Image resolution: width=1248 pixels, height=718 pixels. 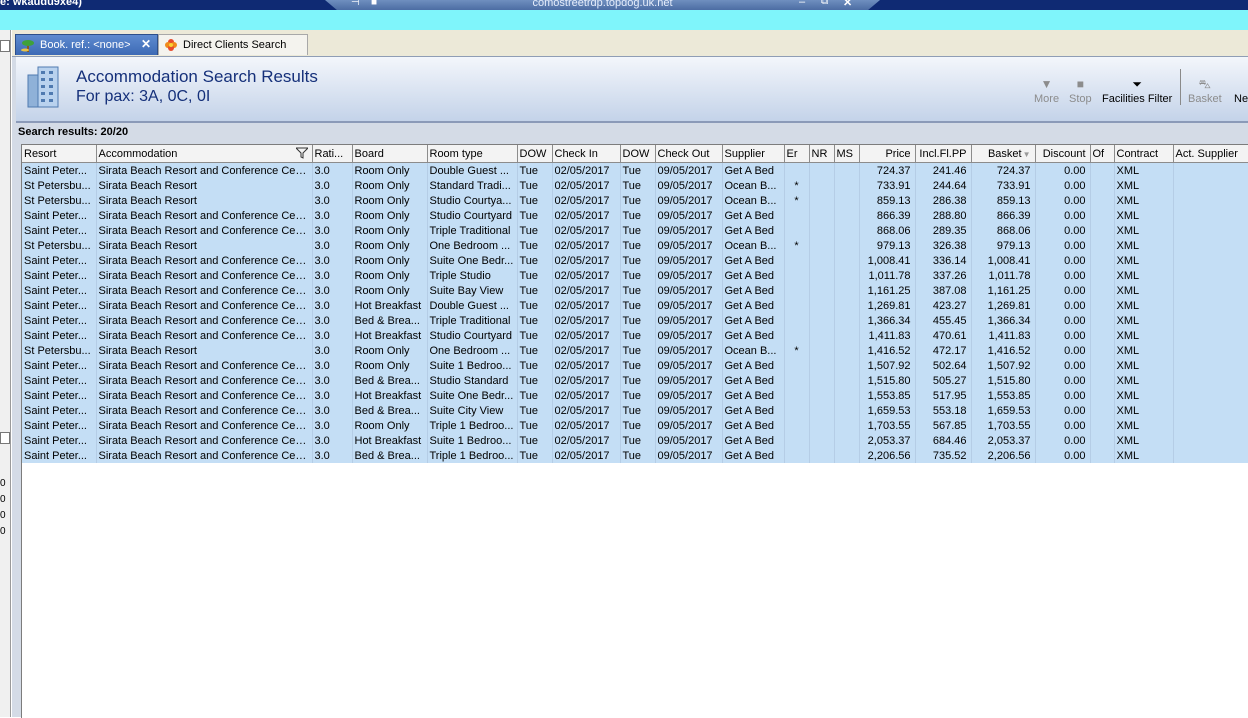 What do you see at coordinates (146, 44) in the screenshot?
I see `close-tab-icon: ✕` at bounding box center [146, 44].